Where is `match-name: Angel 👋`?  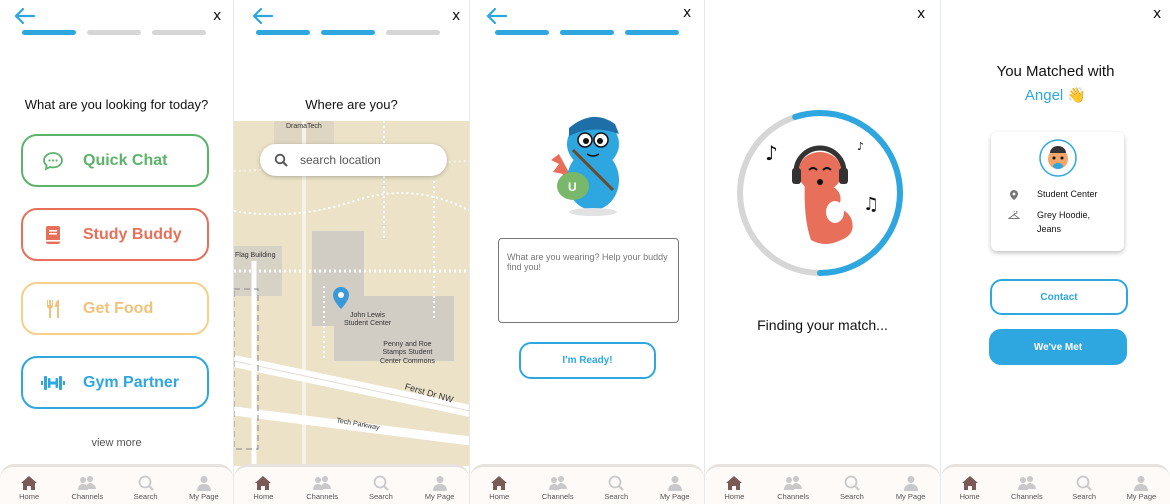 match-name: Angel 👋 is located at coordinates (1055, 95).